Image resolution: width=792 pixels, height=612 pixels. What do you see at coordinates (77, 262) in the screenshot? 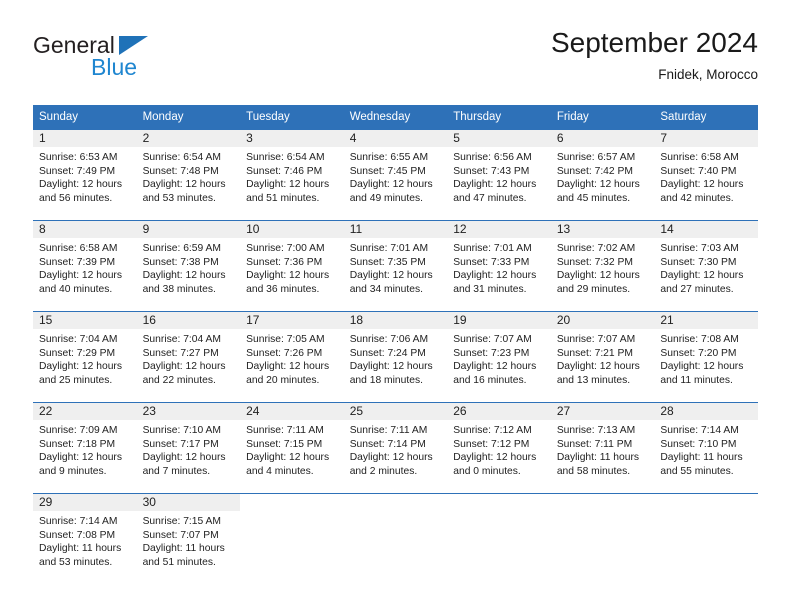
I see `sunset-text: Sunset: 7:39 PM` at bounding box center [77, 262].